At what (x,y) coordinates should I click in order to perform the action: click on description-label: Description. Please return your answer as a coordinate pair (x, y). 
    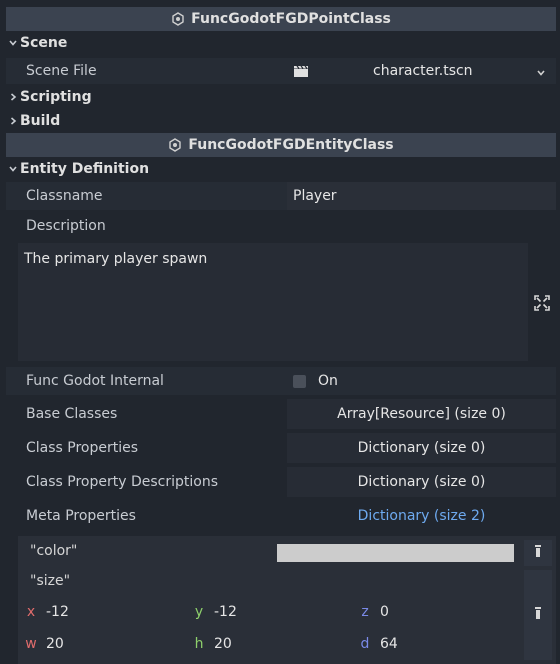
    Looking at the image, I should click on (66, 226).